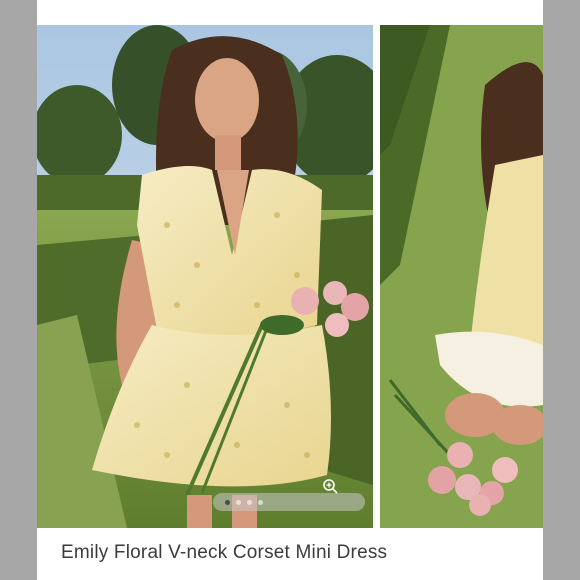  I want to click on product-title: Emily Floral V-neck Corset Mini Dress, so click(224, 552).